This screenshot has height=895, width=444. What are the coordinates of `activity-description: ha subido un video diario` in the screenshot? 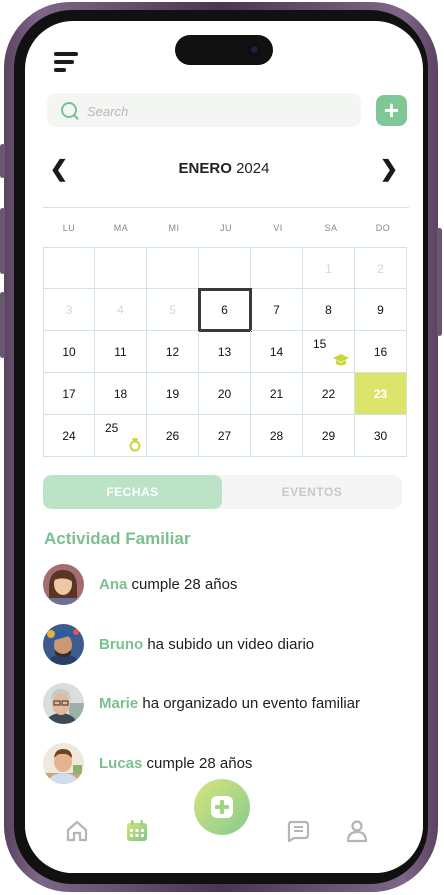 It's located at (231, 644).